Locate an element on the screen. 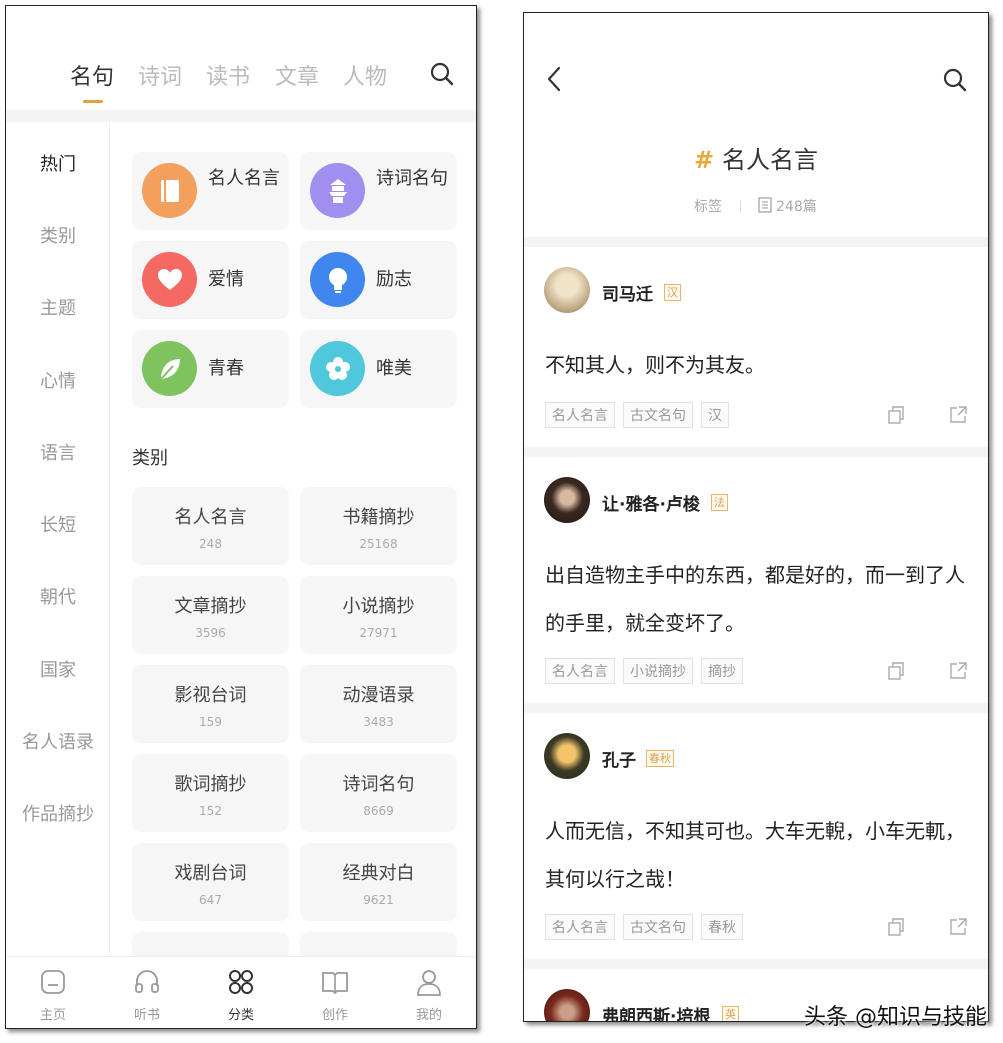  category-name: 歌词摘抄 is located at coordinates (210, 784).